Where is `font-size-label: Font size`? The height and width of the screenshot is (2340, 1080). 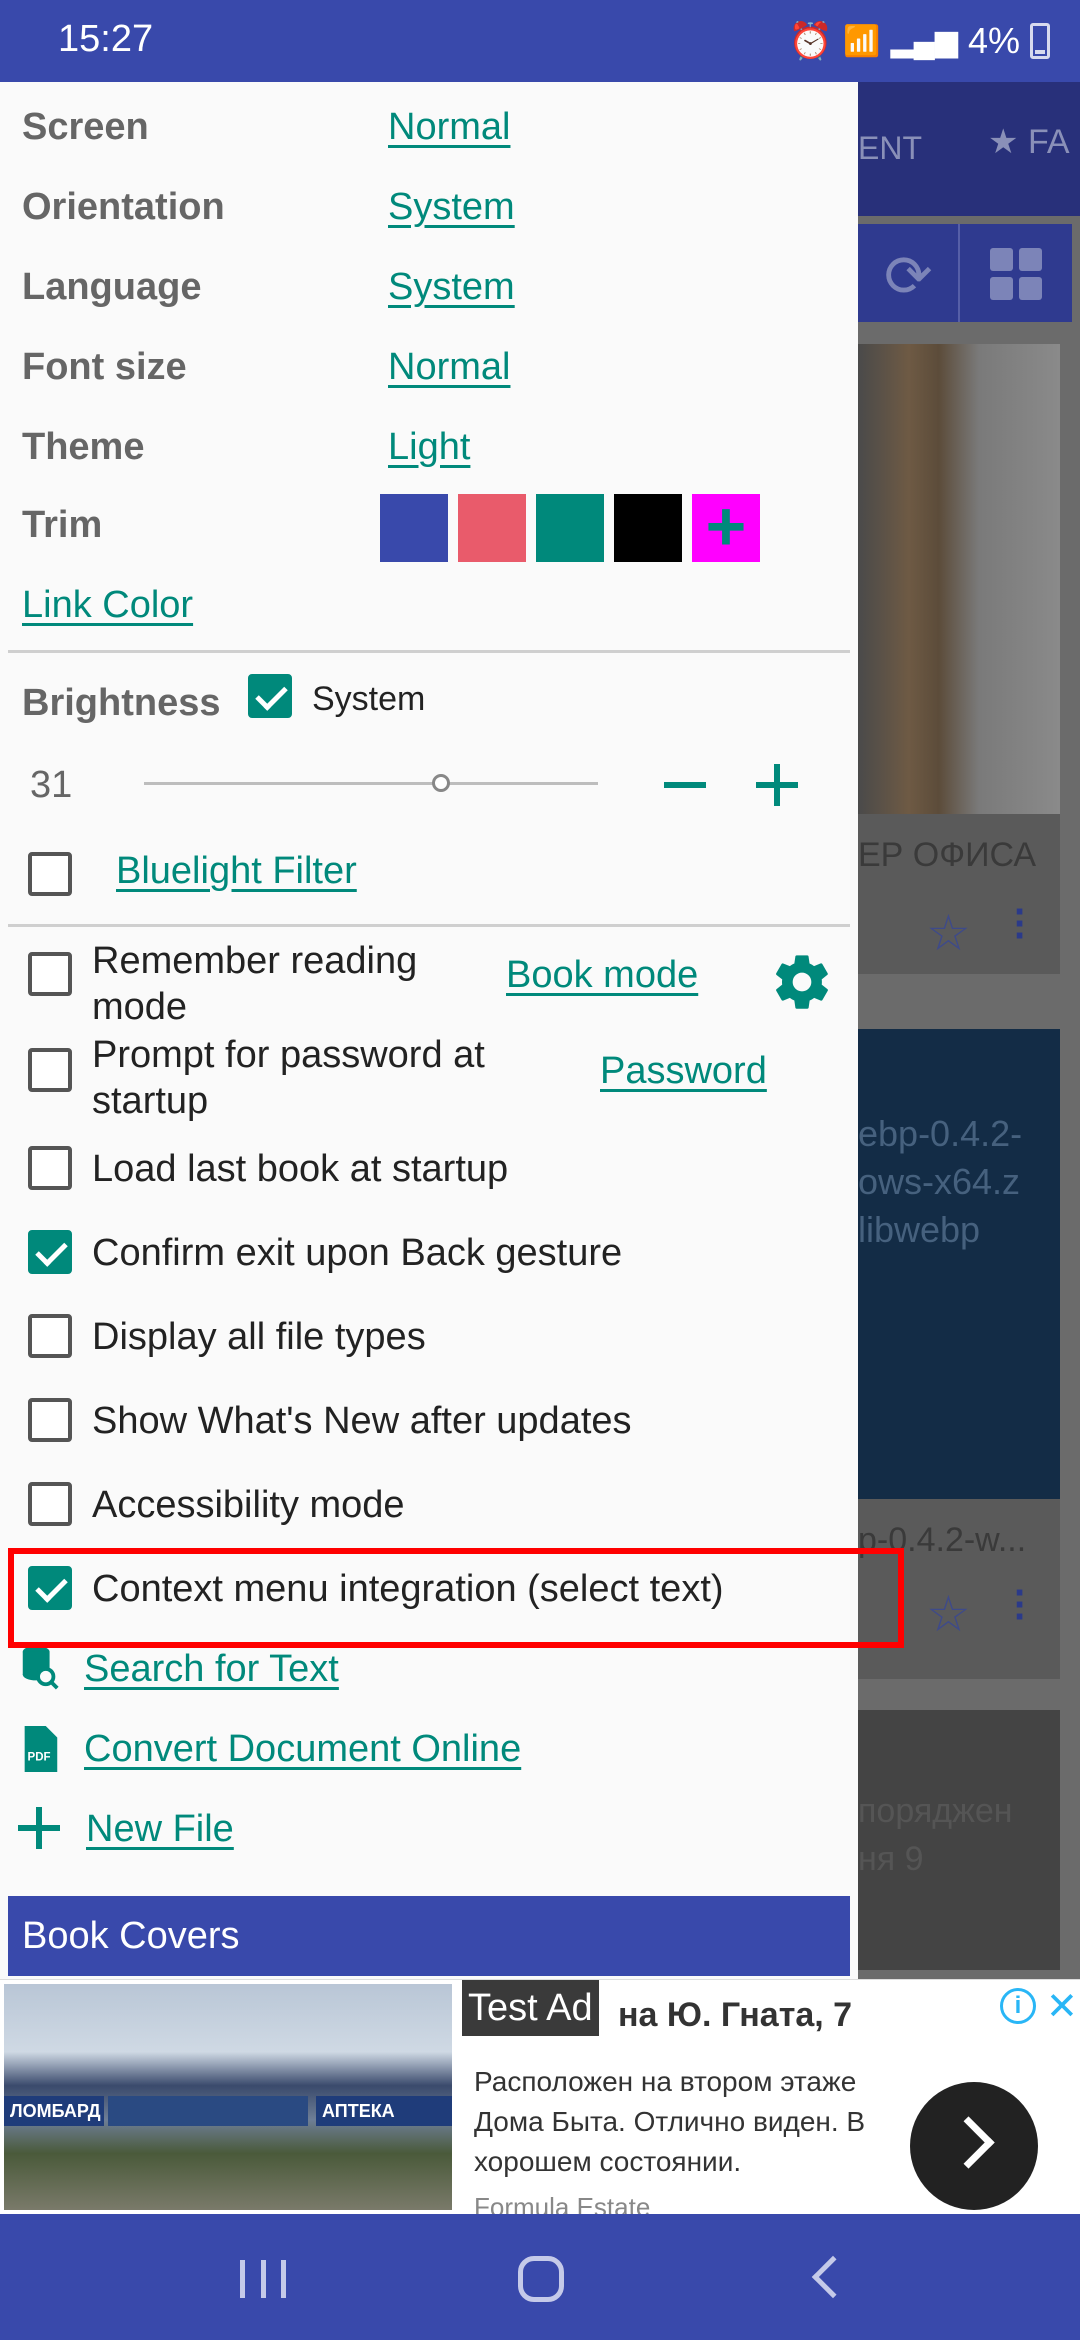
font-size-label: Font size is located at coordinates (104, 367).